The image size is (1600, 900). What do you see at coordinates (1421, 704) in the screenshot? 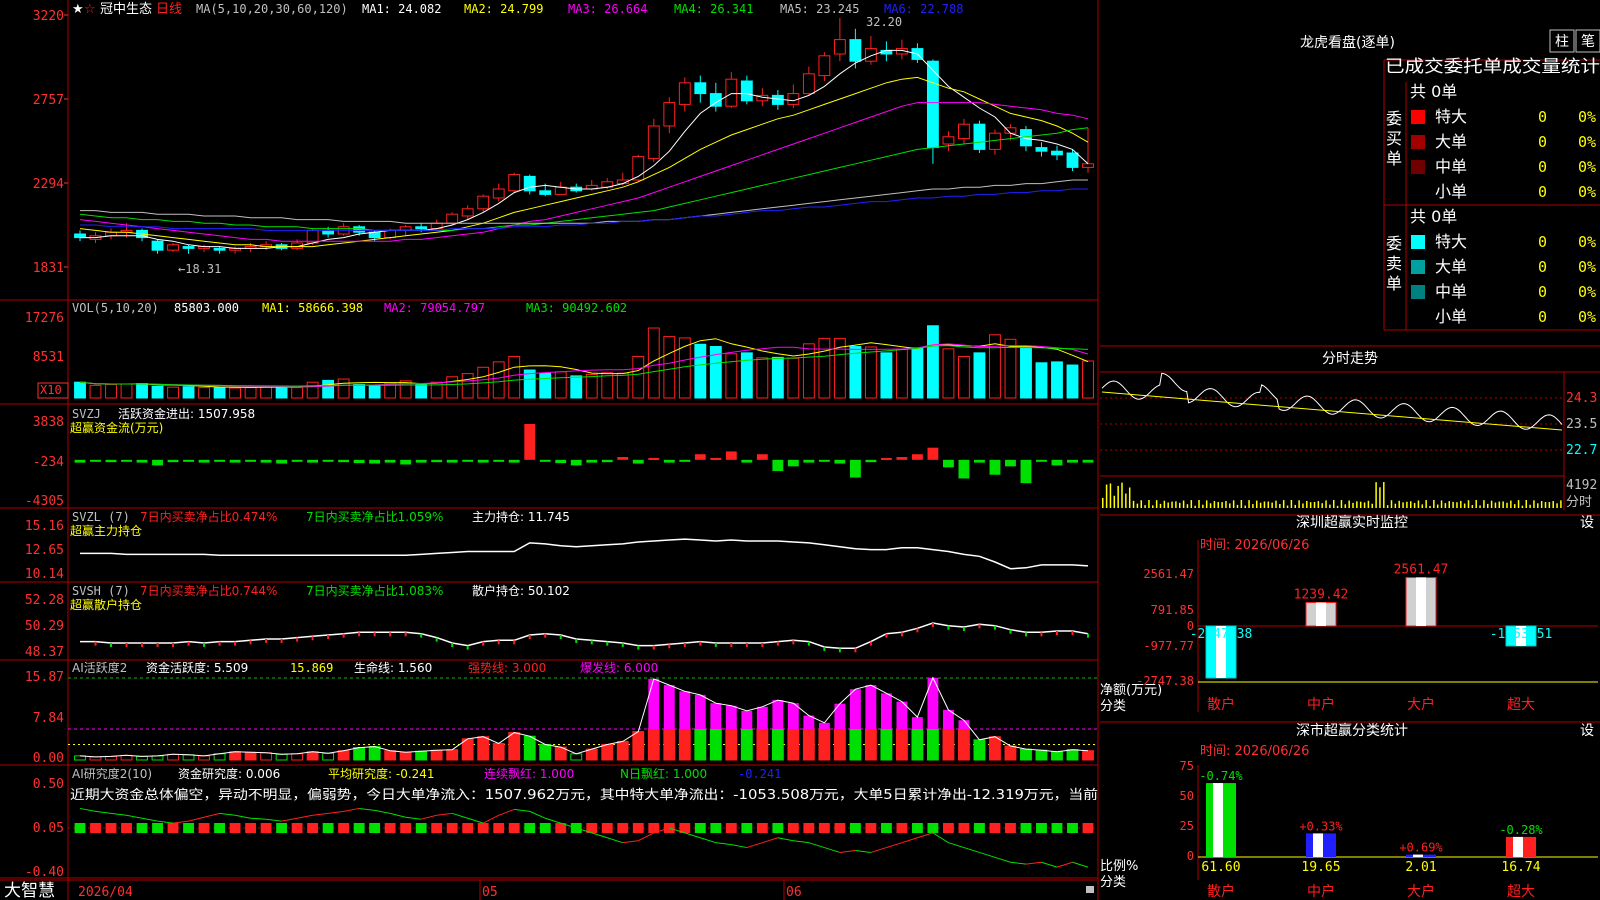
I see `sz-monitor-category: 大户` at bounding box center [1421, 704].